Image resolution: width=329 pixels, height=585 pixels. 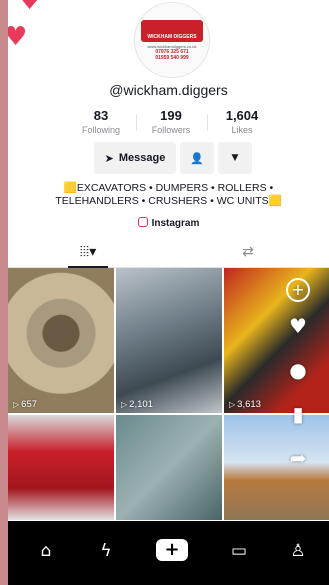 What do you see at coordinates (175, 223) in the screenshot?
I see `link-label: Instagram` at bounding box center [175, 223].